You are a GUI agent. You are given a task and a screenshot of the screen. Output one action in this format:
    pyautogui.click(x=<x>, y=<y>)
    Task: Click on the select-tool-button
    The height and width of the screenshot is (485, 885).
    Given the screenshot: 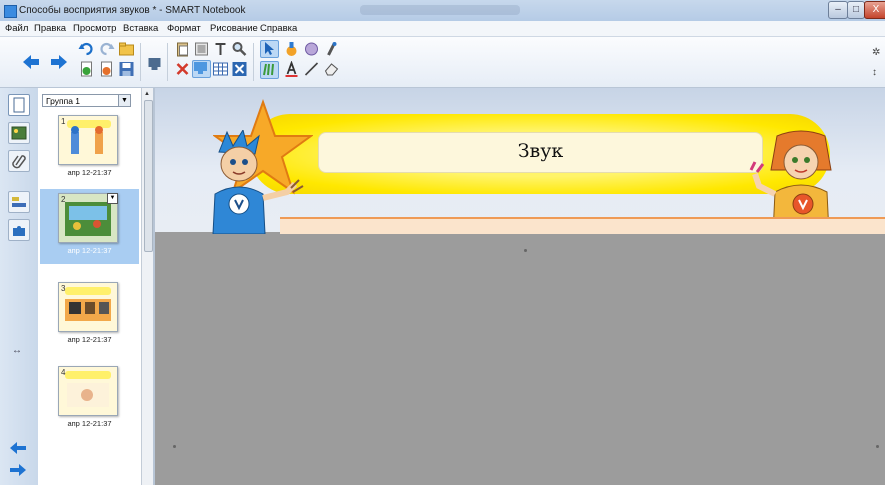 What is the action you would take?
    pyautogui.click(x=269, y=49)
    